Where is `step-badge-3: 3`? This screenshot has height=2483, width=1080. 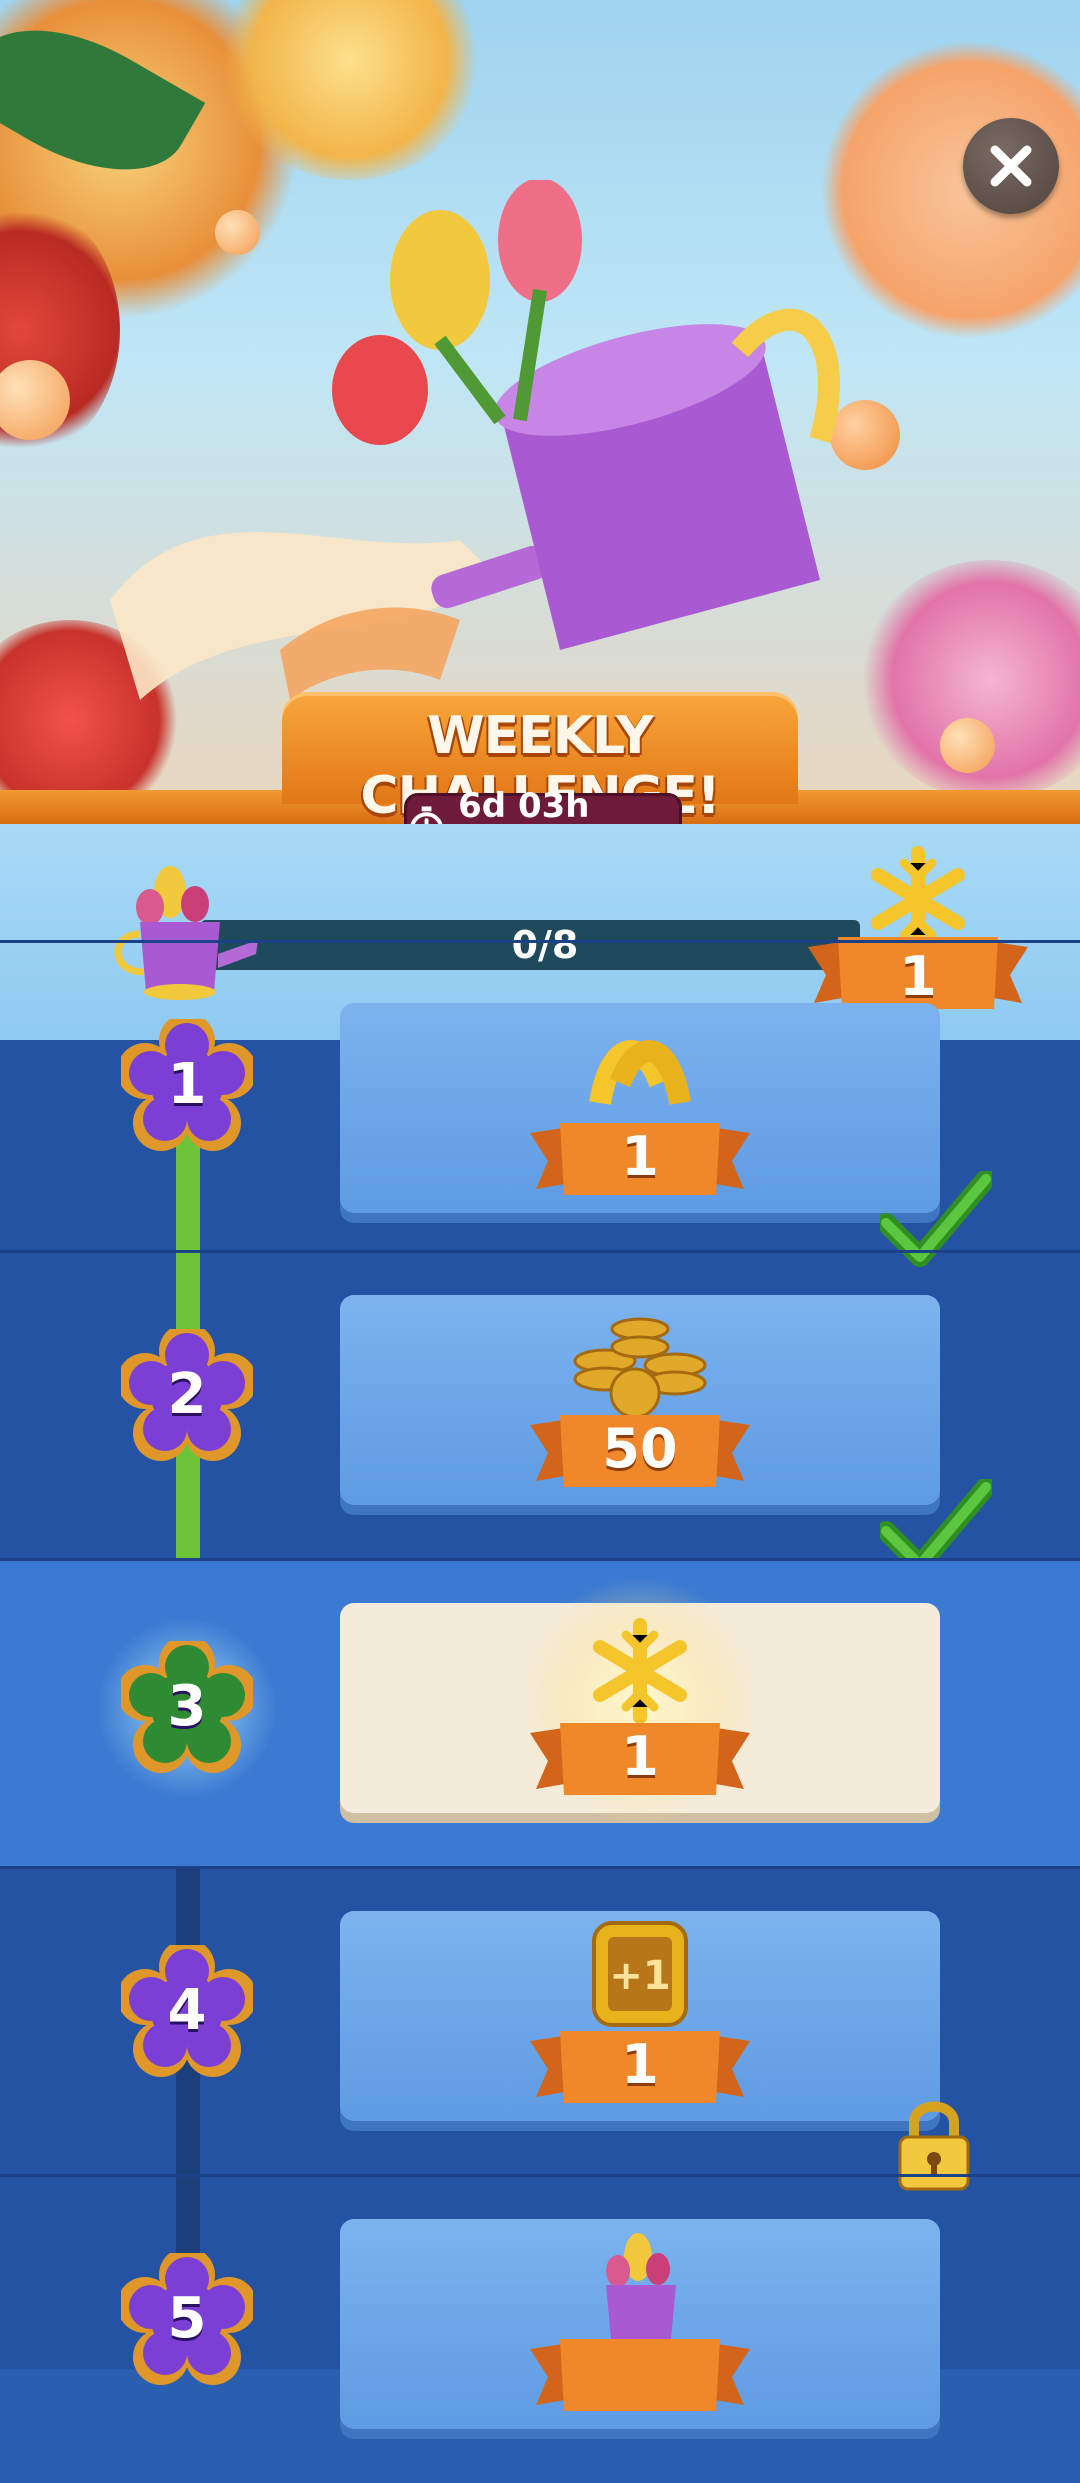 step-badge-3: 3 is located at coordinates (187, 1704).